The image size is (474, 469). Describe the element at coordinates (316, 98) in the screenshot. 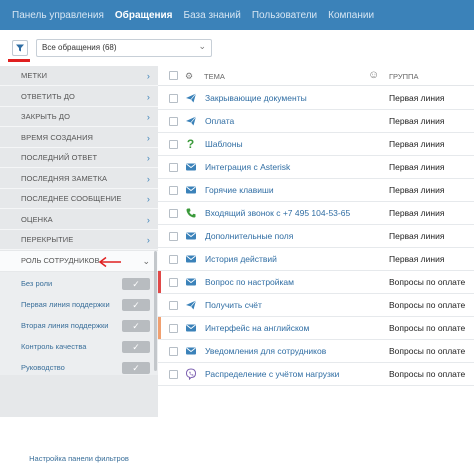

I see `table-row: Закрывающие документы Первая линия` at that location.